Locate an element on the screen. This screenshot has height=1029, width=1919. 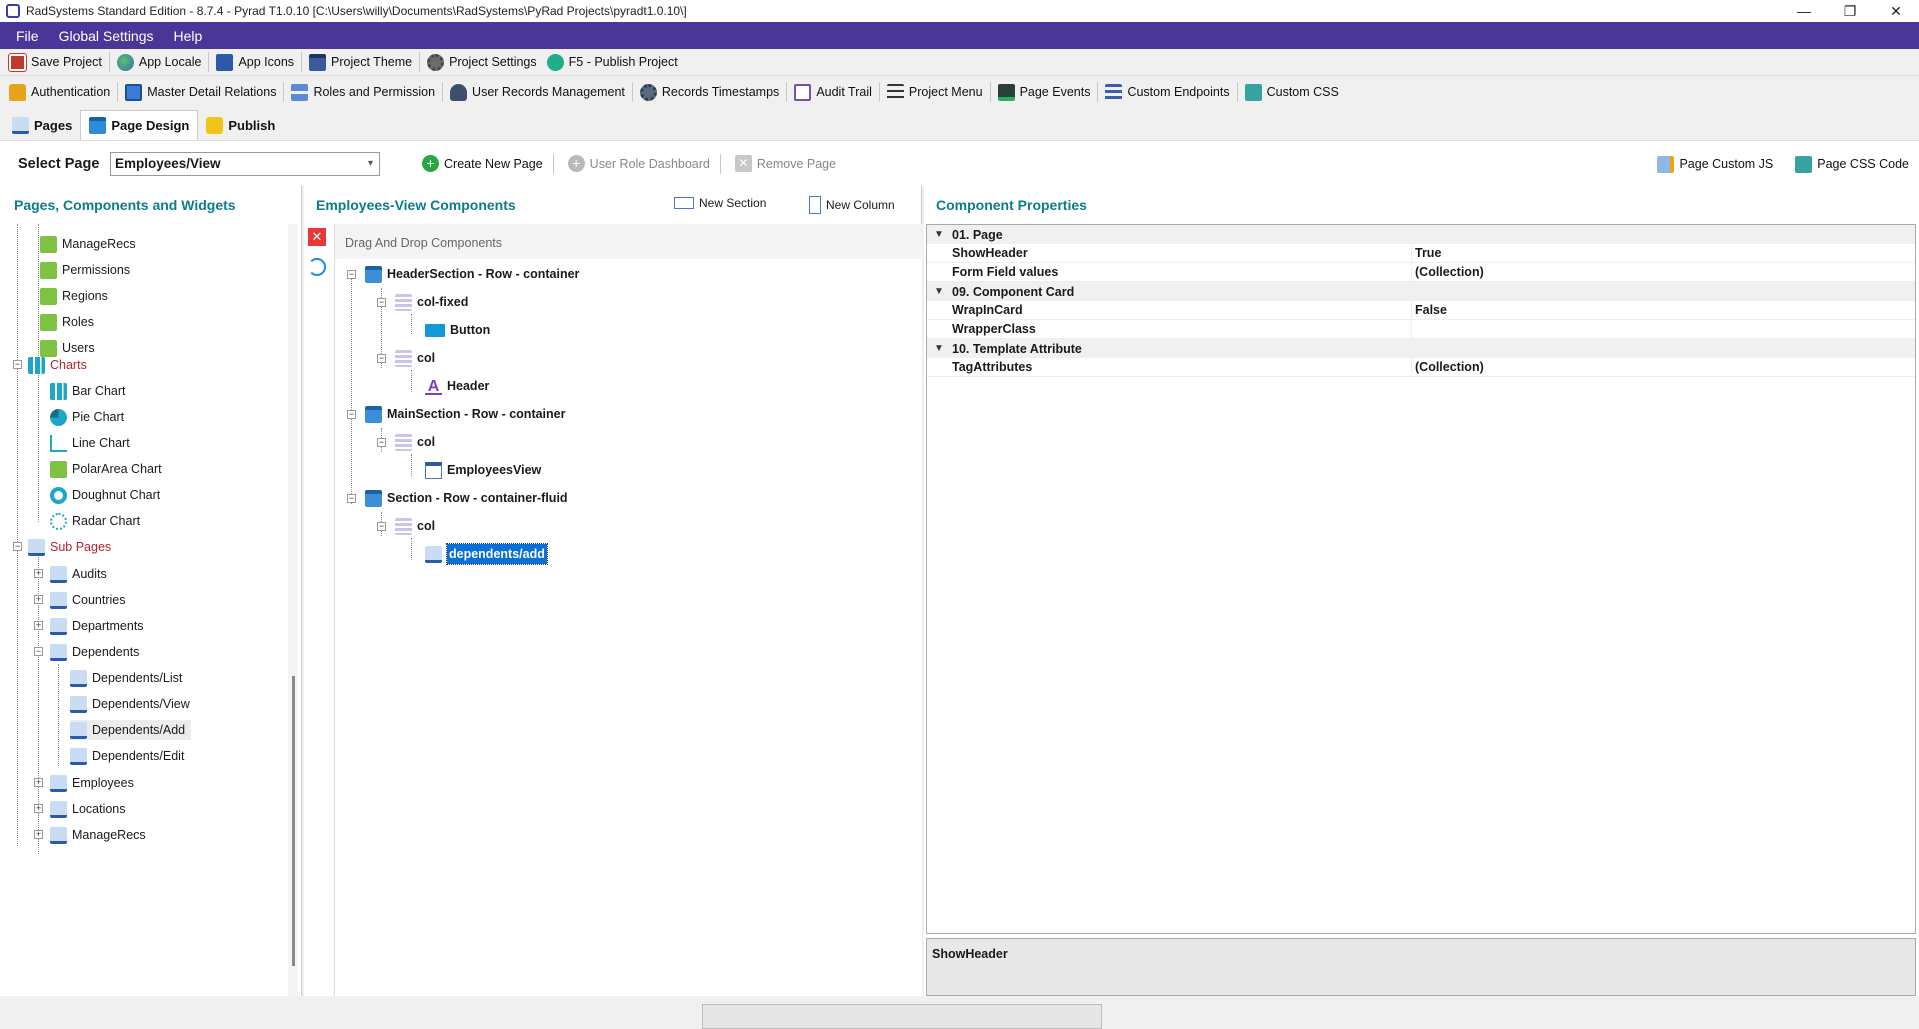
tree-item-bar-chart: Bar Chart is located at coordinates (88, 391).